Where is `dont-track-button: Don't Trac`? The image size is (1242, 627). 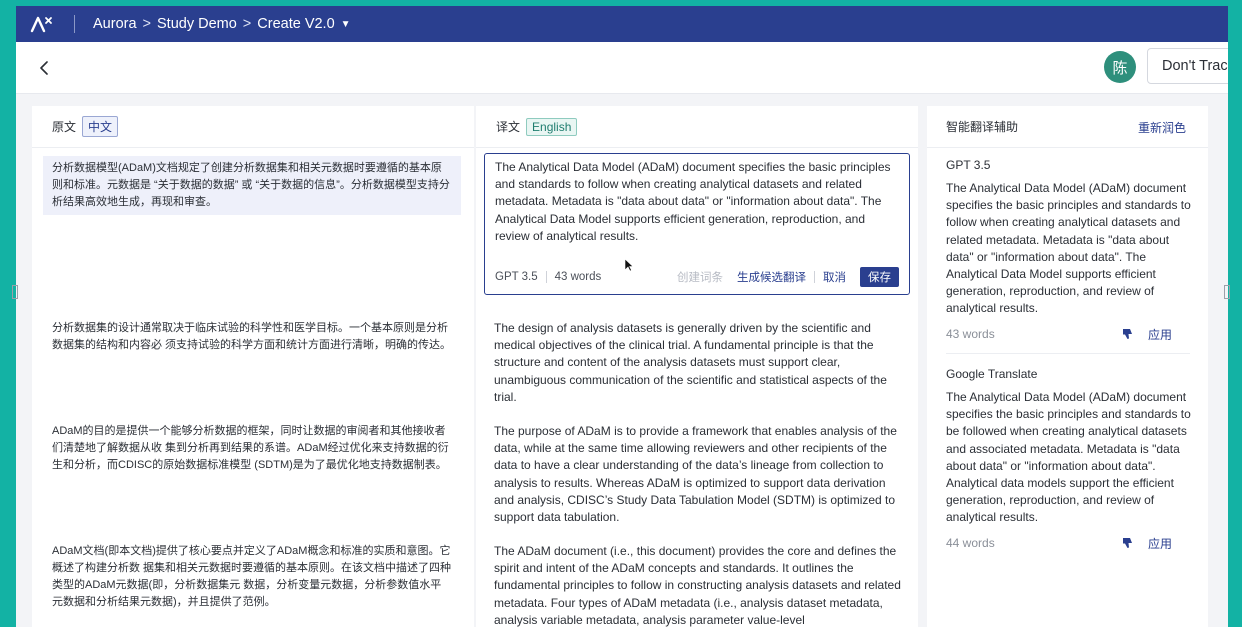
dont-track-button: Don't Trac is located at coordinates (1187, 66).